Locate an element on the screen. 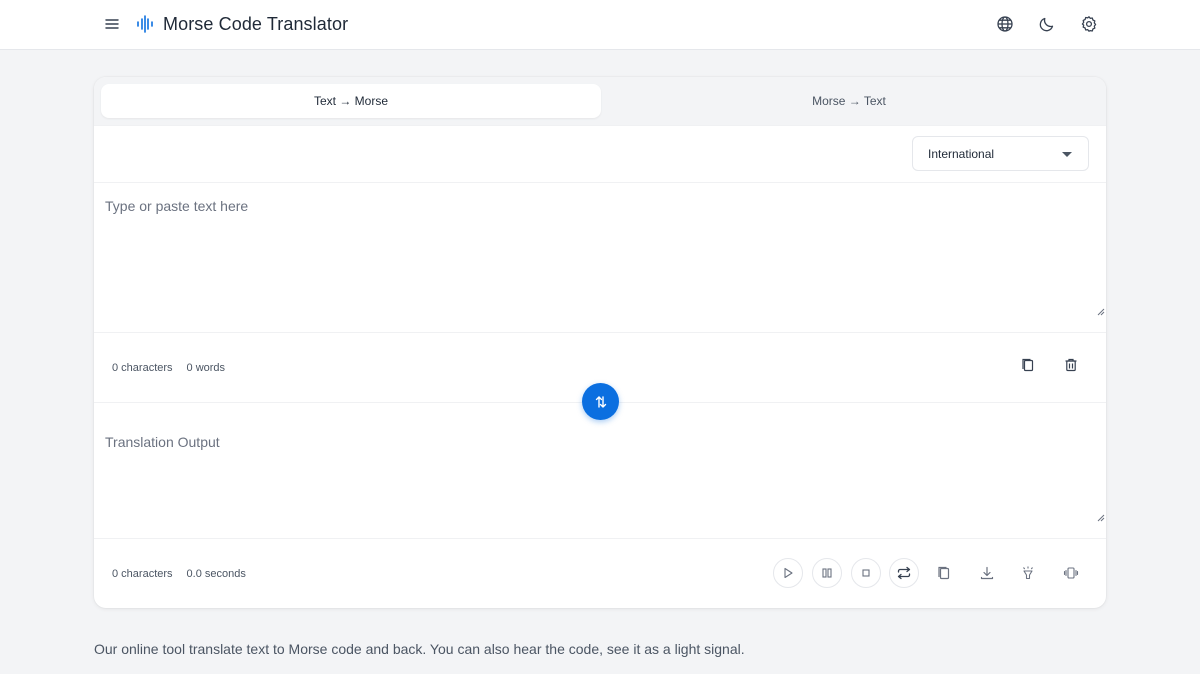 This screenshot has height=674, width=1200. repeat-button is located at coordinates (904, 573).